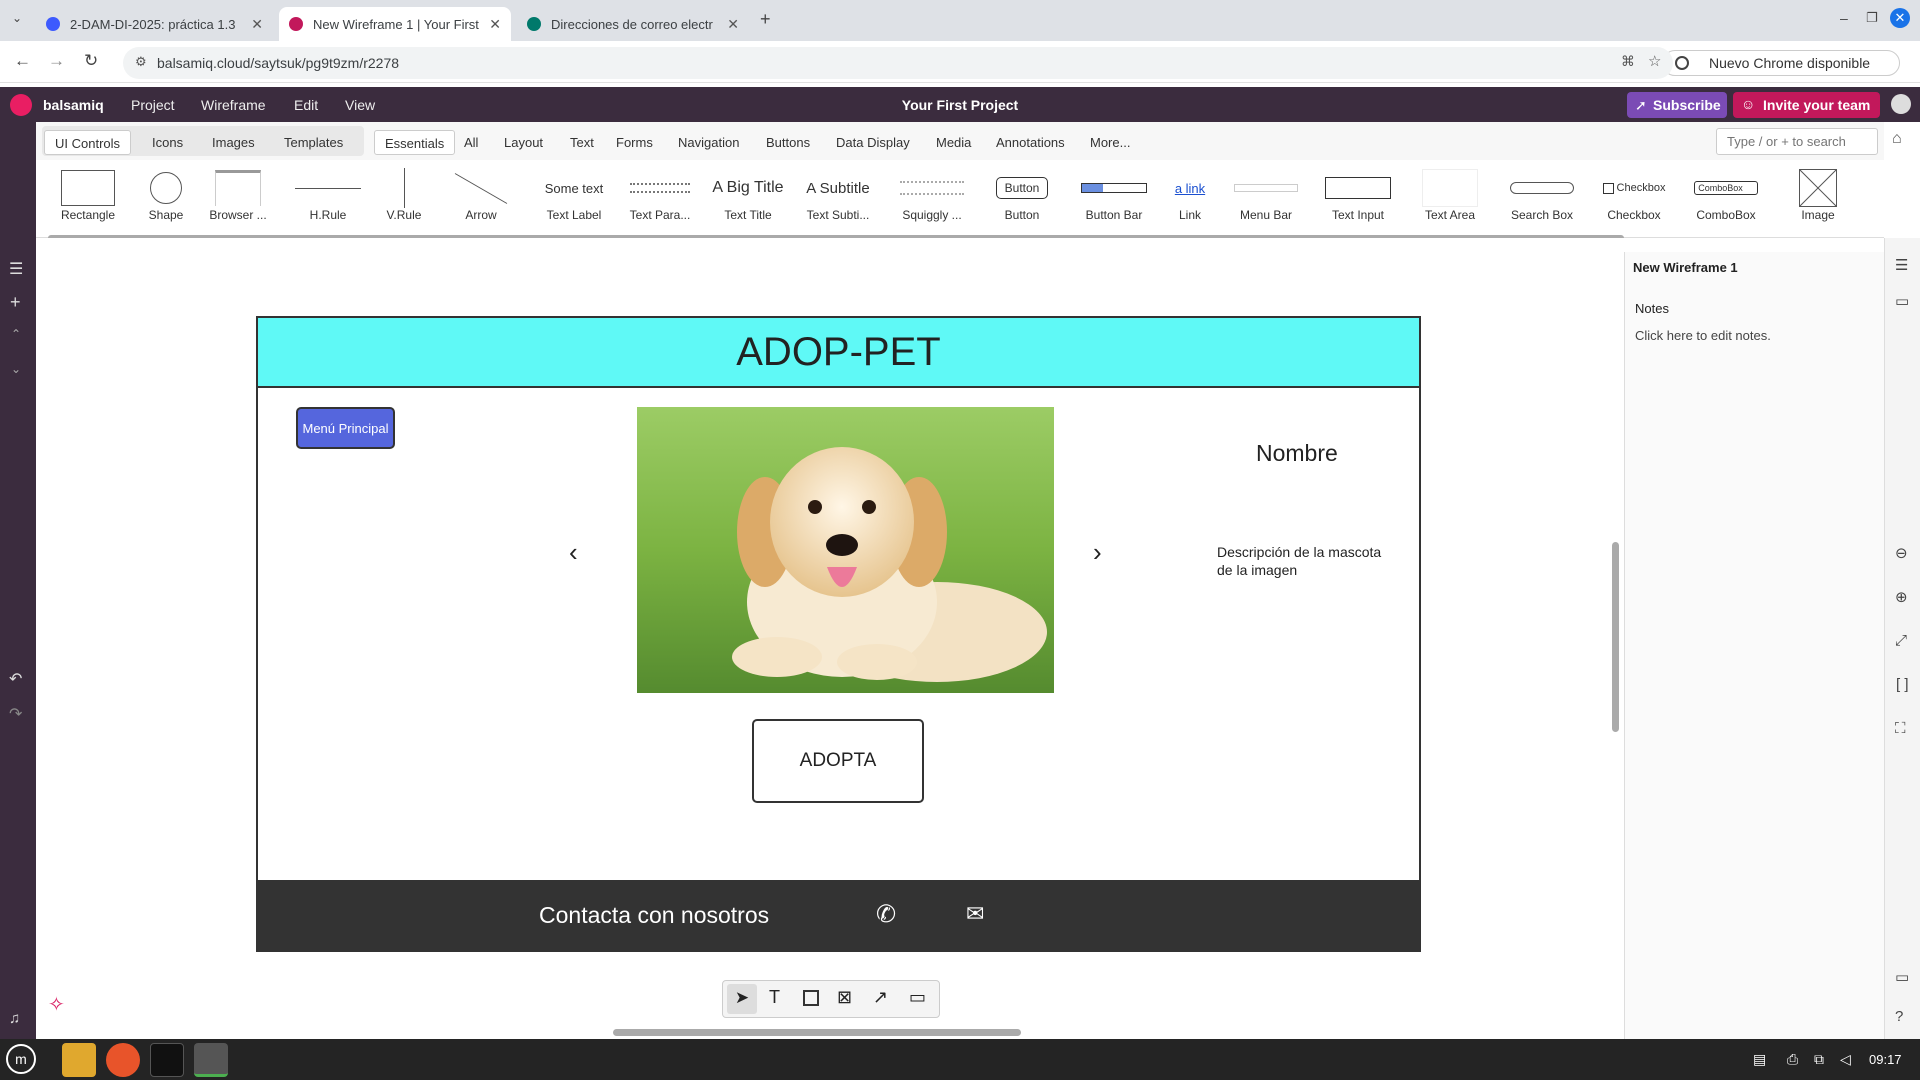 The width and height of the screenshot is (1920, 1080). I want to click on forward-icon: →, so click(56, 61).